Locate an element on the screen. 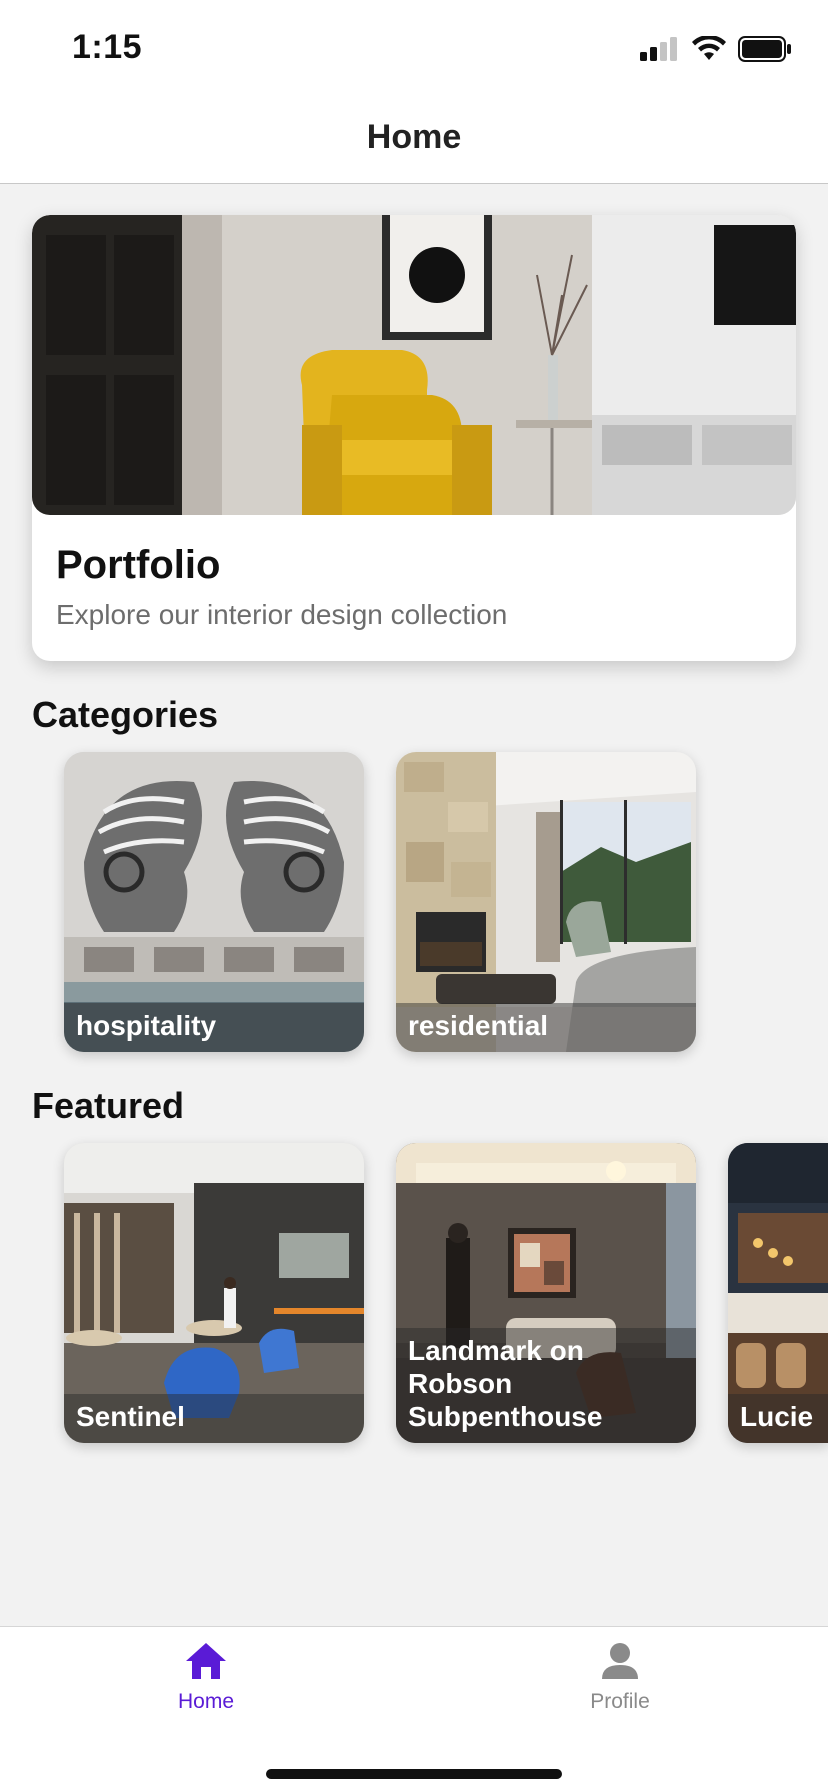  person-icon is located at coordinates (620, 1661).